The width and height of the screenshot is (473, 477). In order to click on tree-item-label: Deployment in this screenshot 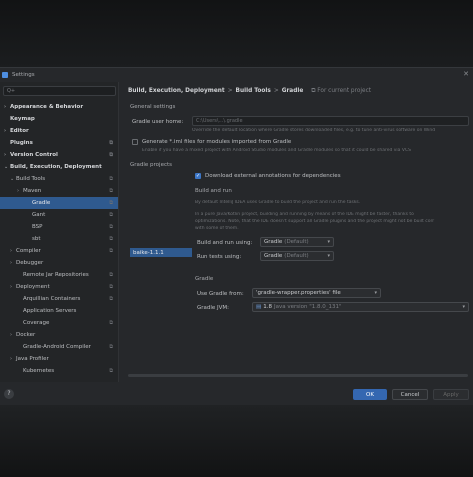, I will do `click(33, 287)`.